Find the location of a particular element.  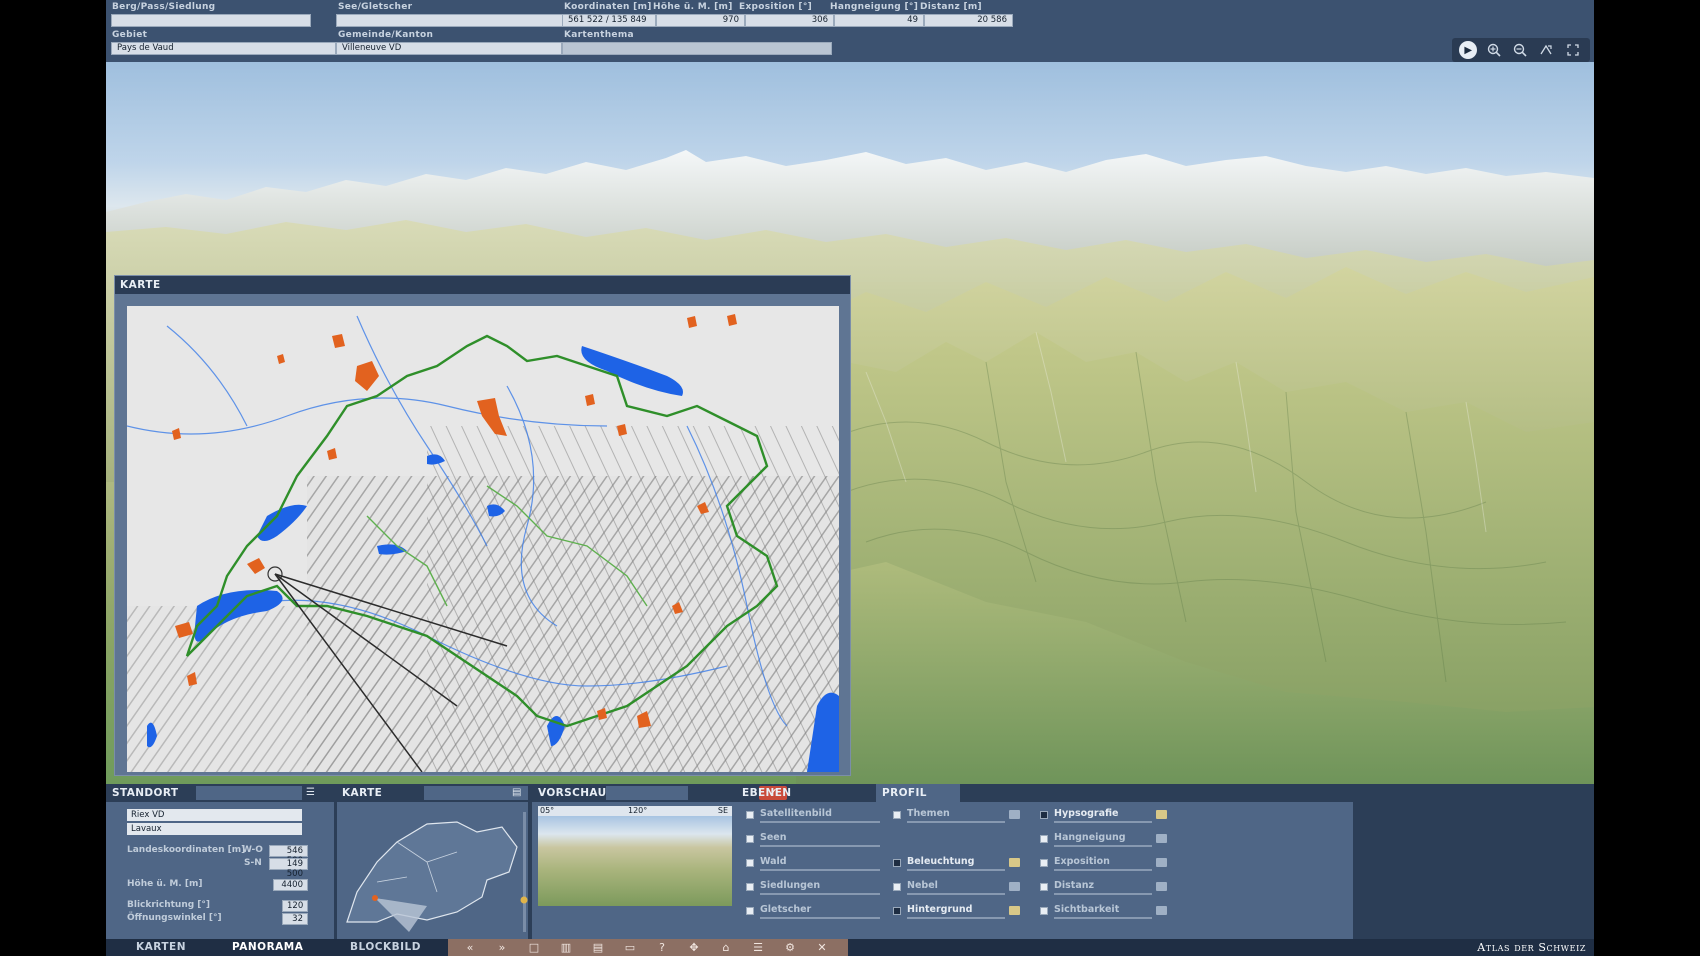

layer-beleuchtung: Beleuchtung is located at coordinates (958, 864).